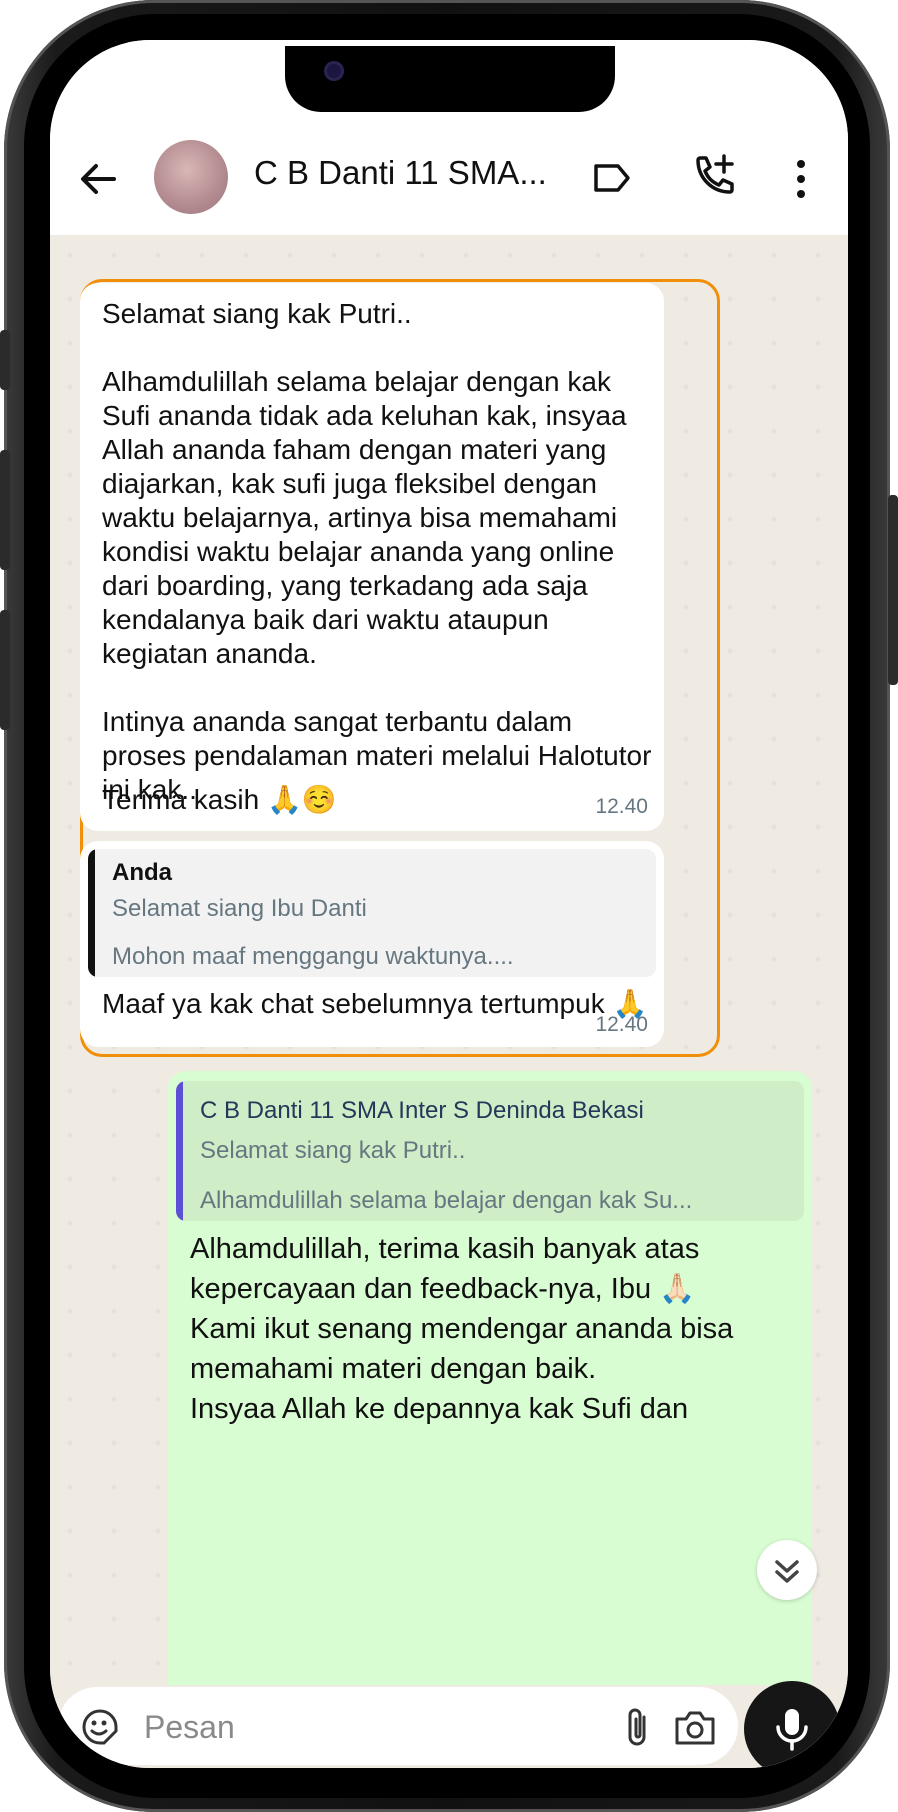  What do you see at coordinates (191, 177) in the screenshot?
I see `avatar` at bounding box center [191, 177].